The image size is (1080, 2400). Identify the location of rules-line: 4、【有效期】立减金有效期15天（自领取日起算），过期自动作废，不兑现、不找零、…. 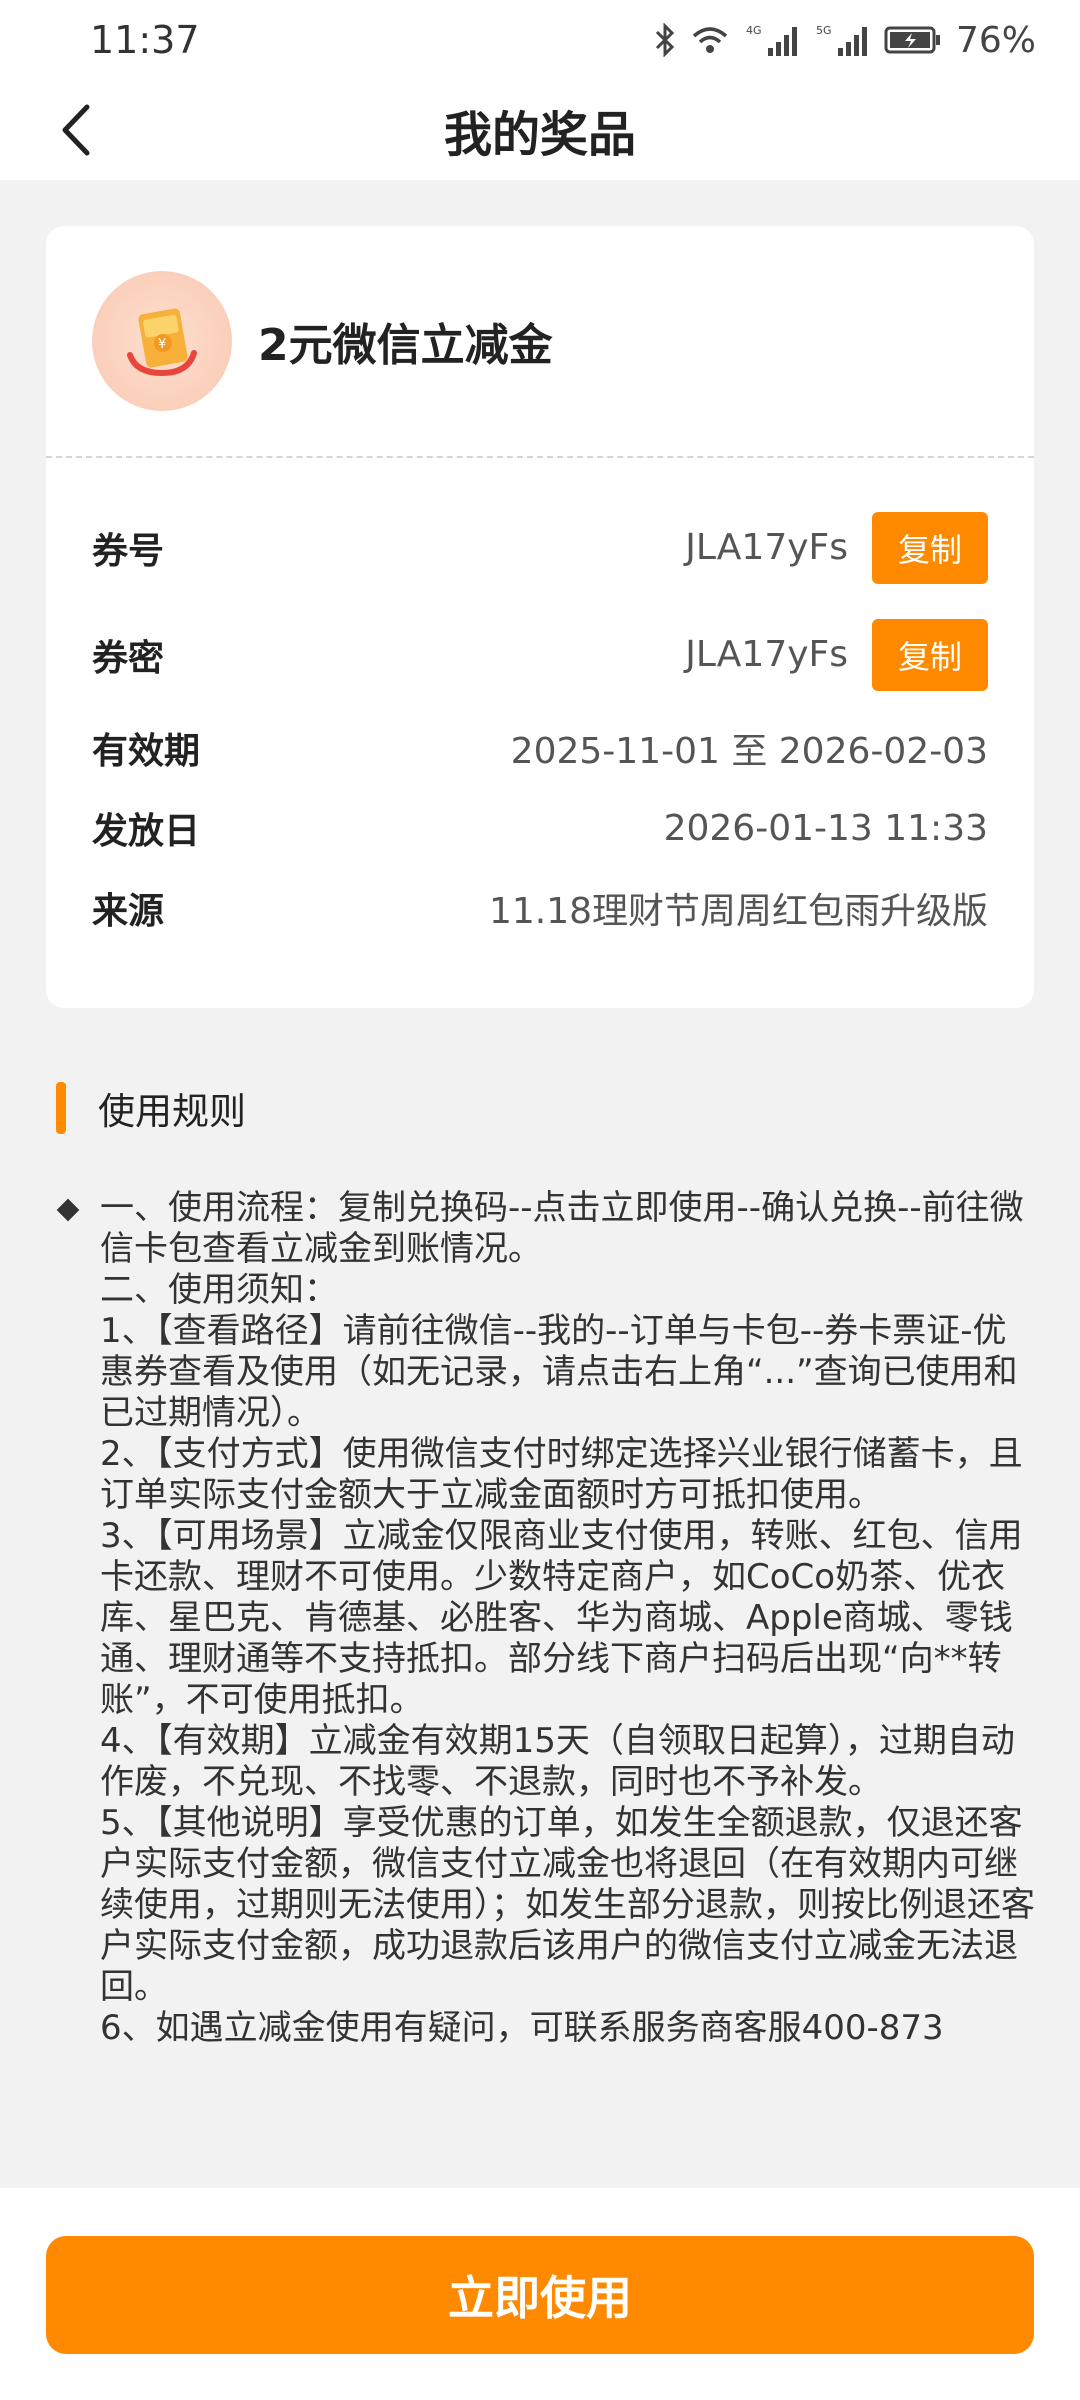
(557, 1761).